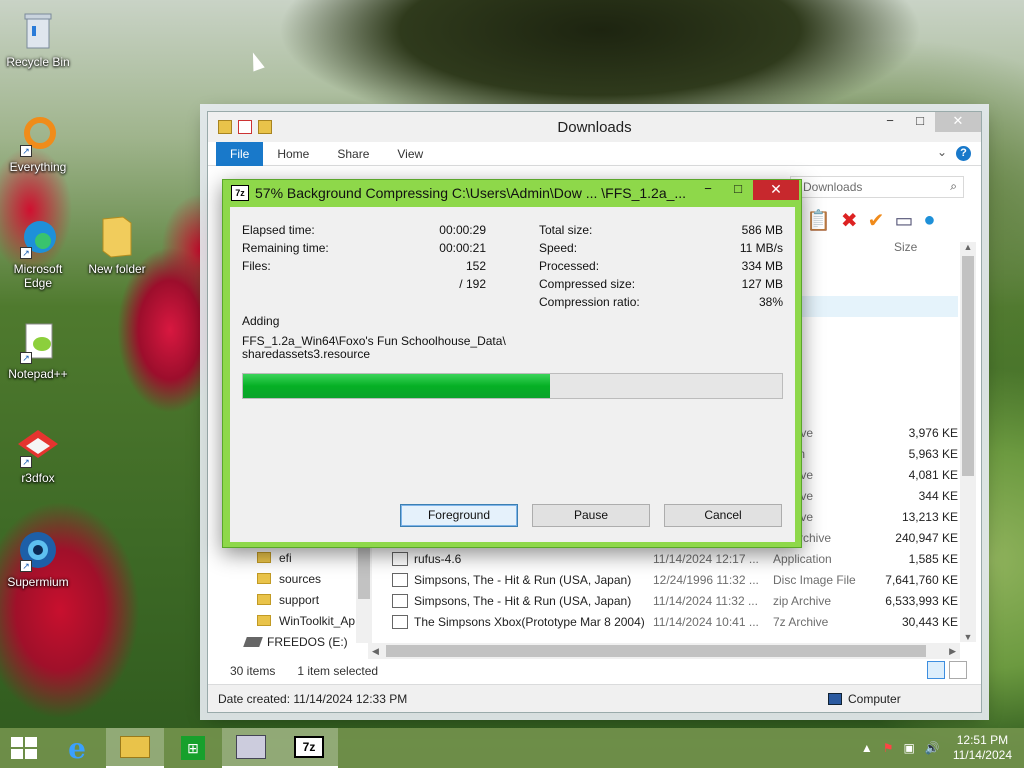 This screenshot has width=1024, height=768. Describe the element at coordinates (300, 578) in the screenshot. I see `nav-item-label: sources` at that location.